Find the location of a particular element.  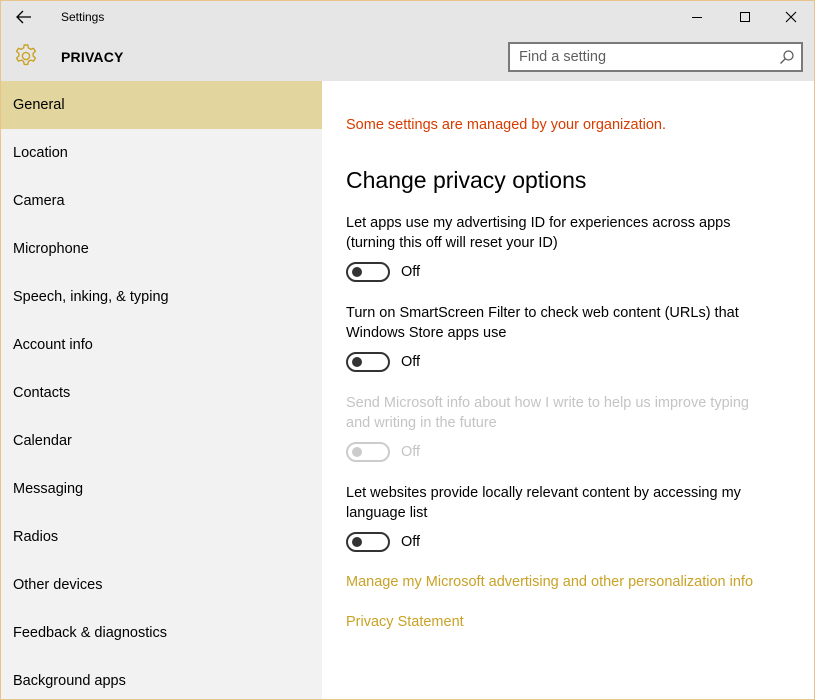

sidebar-item-label: Radios is located at coordinates (36, 537).